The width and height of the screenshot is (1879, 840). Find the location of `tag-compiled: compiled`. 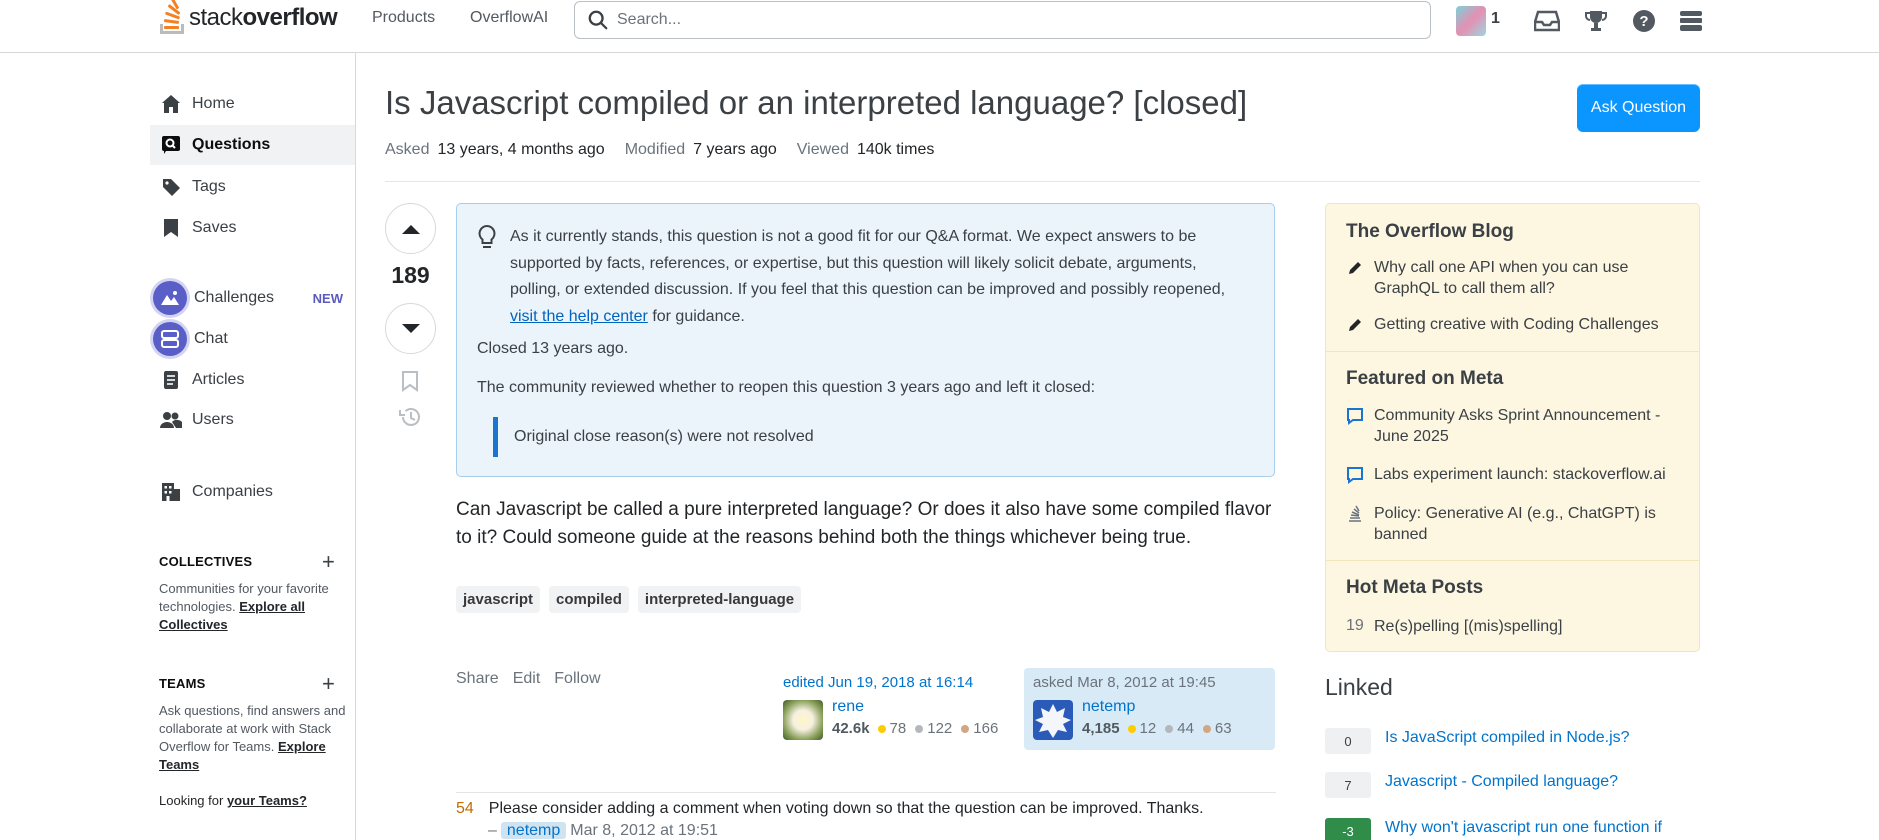

tag-compiled: compiled is located at coordinates (589, 599).